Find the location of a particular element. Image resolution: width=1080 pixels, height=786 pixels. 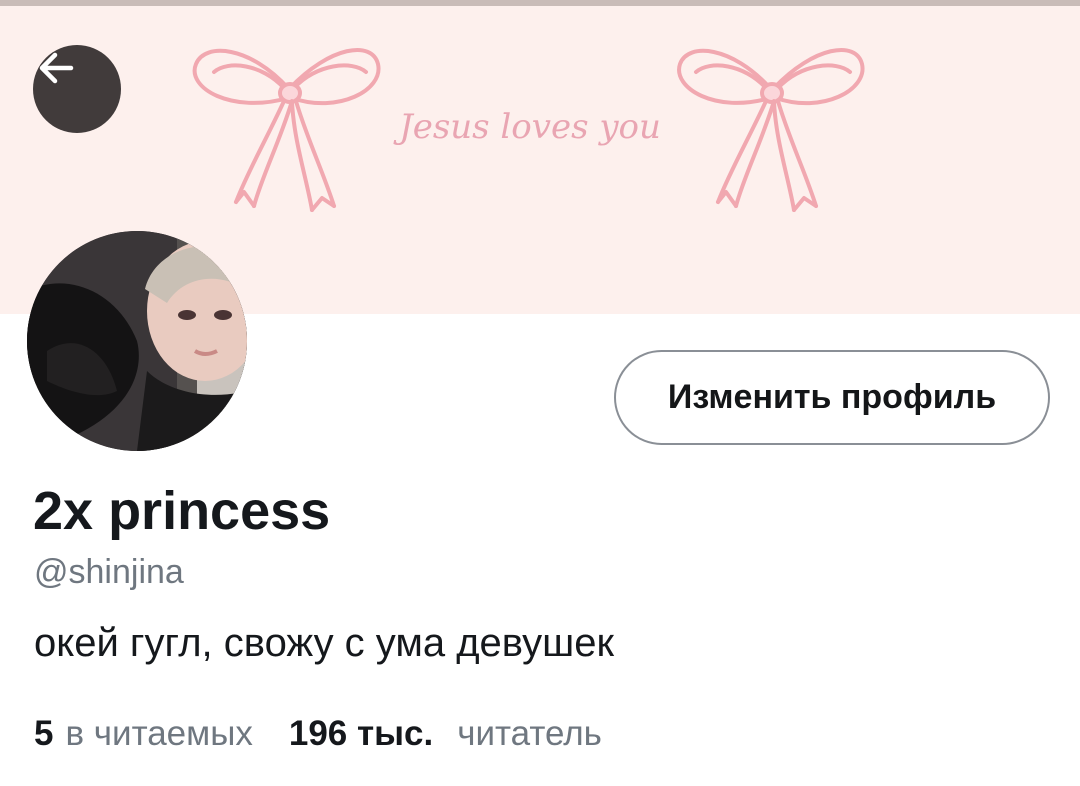

follow-stats: 5 в читаемых 196 тыс. читатель is located at coordinates (318, 734).